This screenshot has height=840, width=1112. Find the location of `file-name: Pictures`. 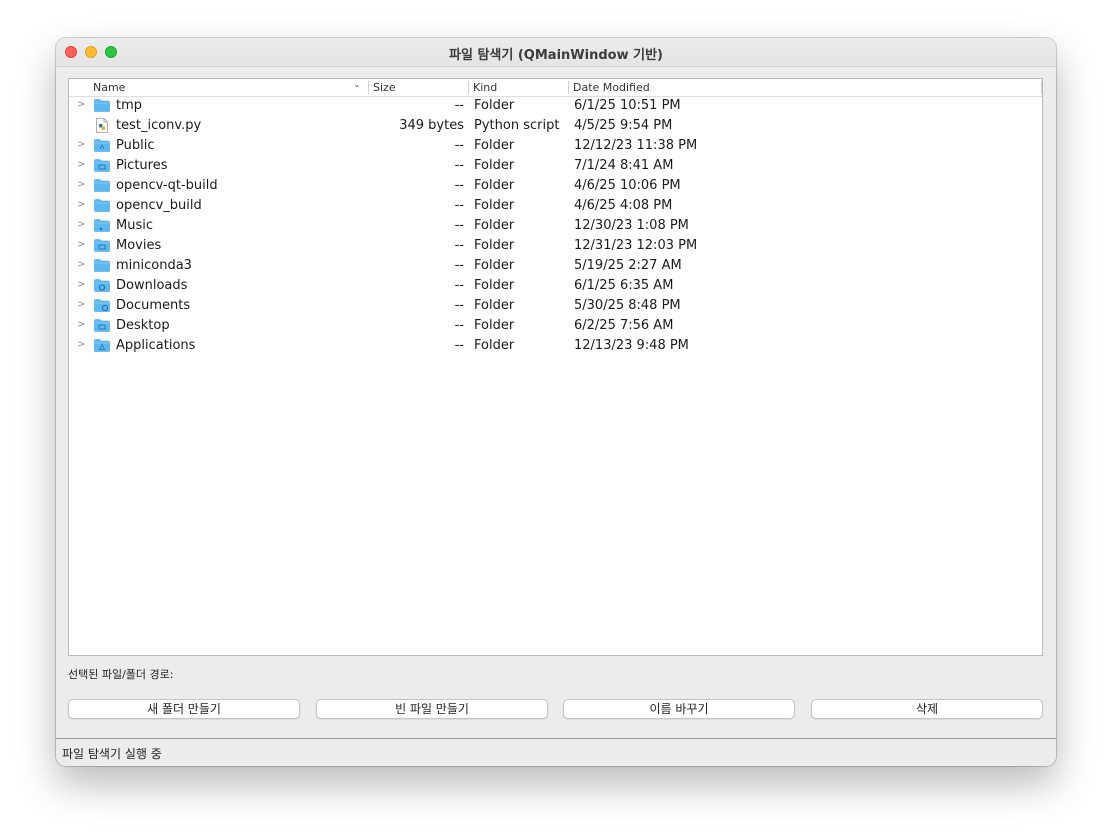

file-name: Pictures is located at coordinates (142, 165).